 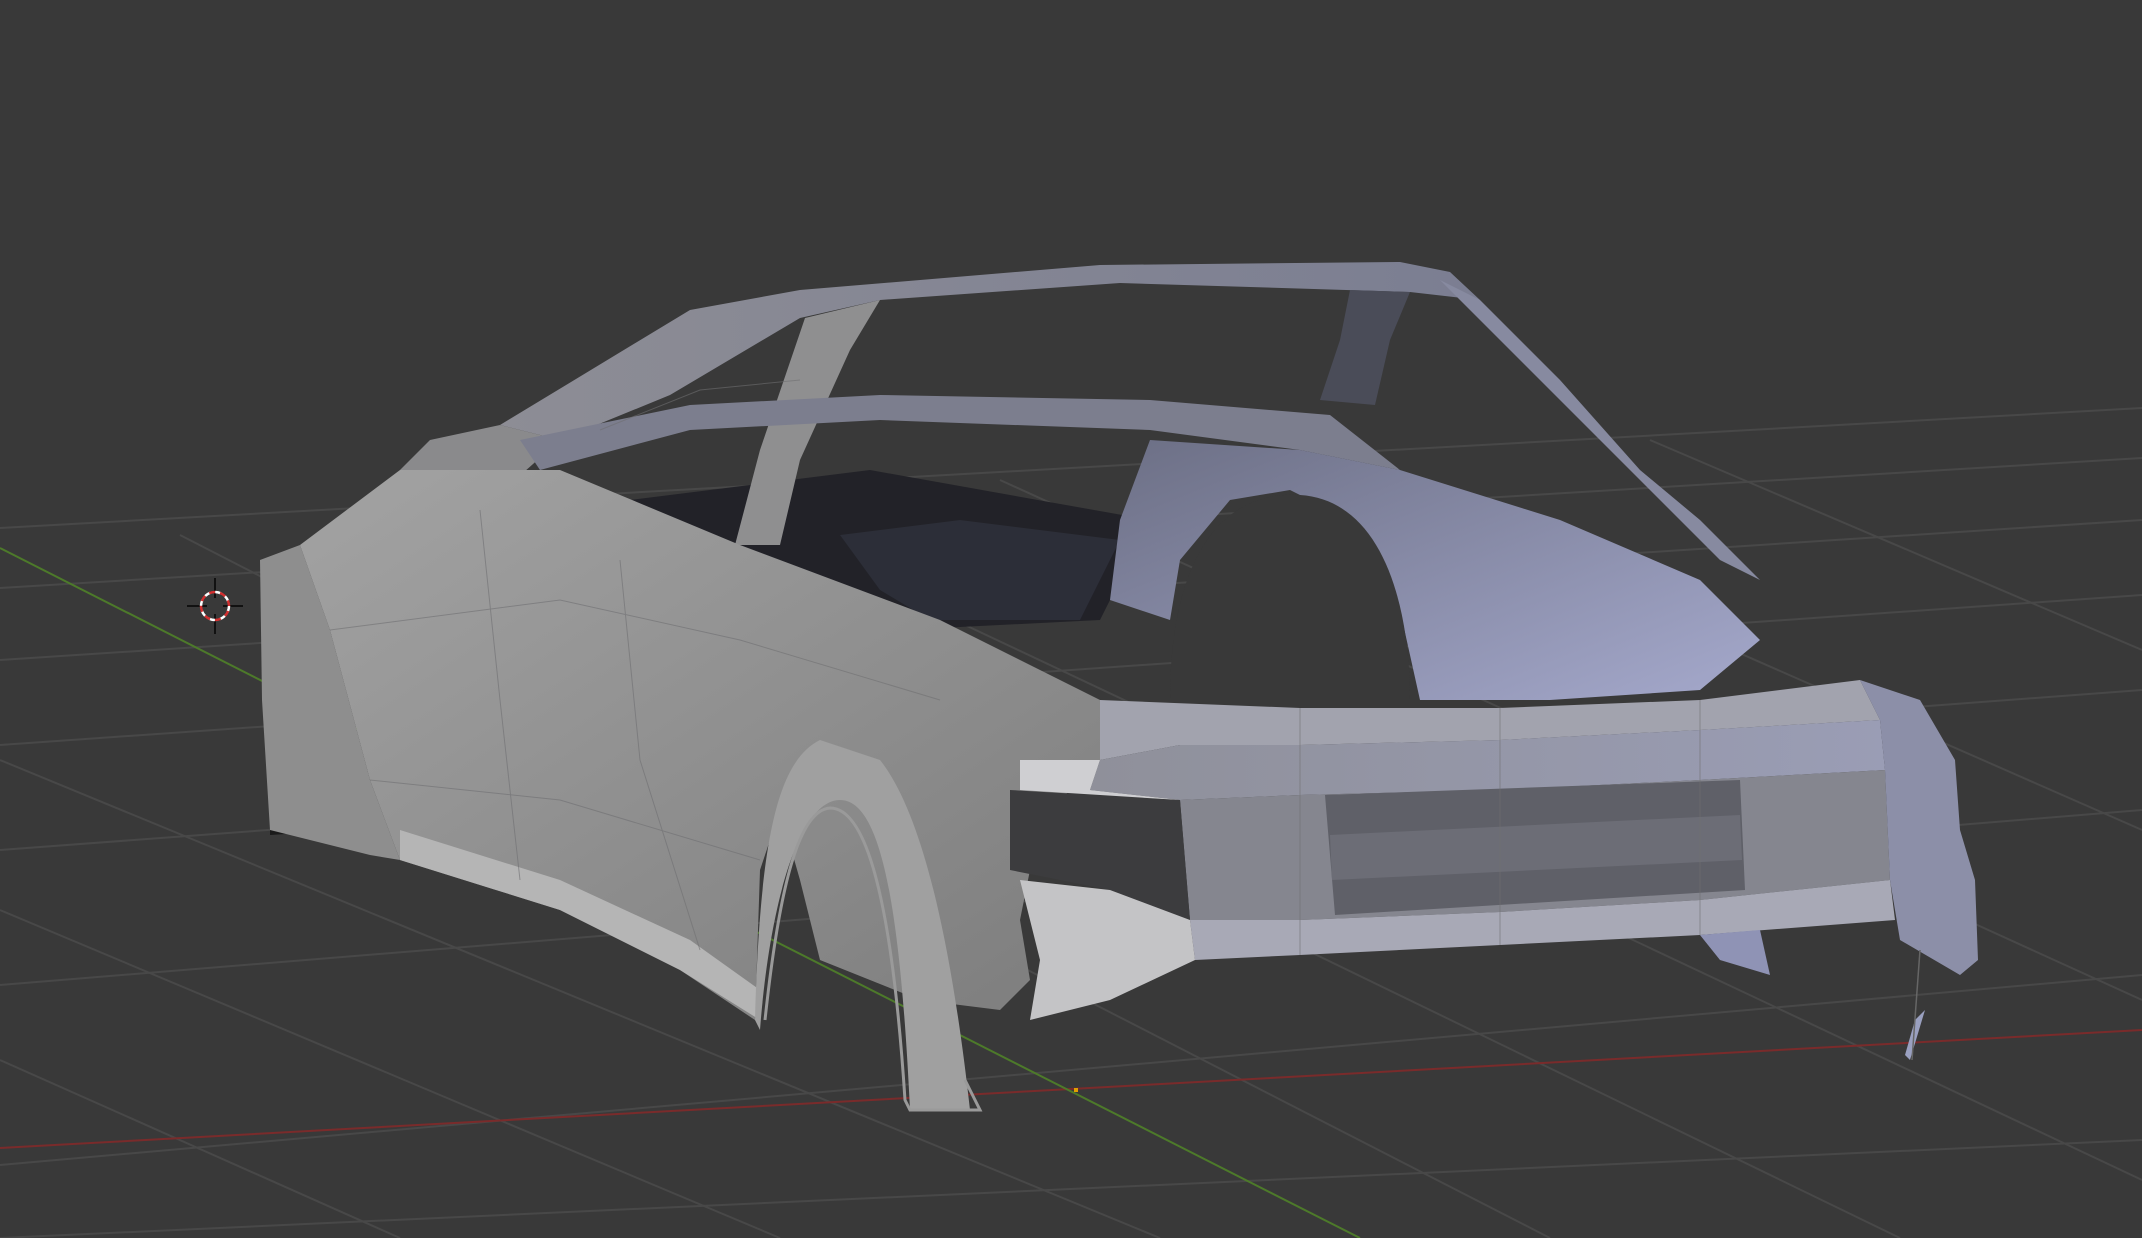 What do you see at coordinates (1076, 1090) in the screenshot?
I see `world-origin-marker` at bounding box center [1076, 1090].